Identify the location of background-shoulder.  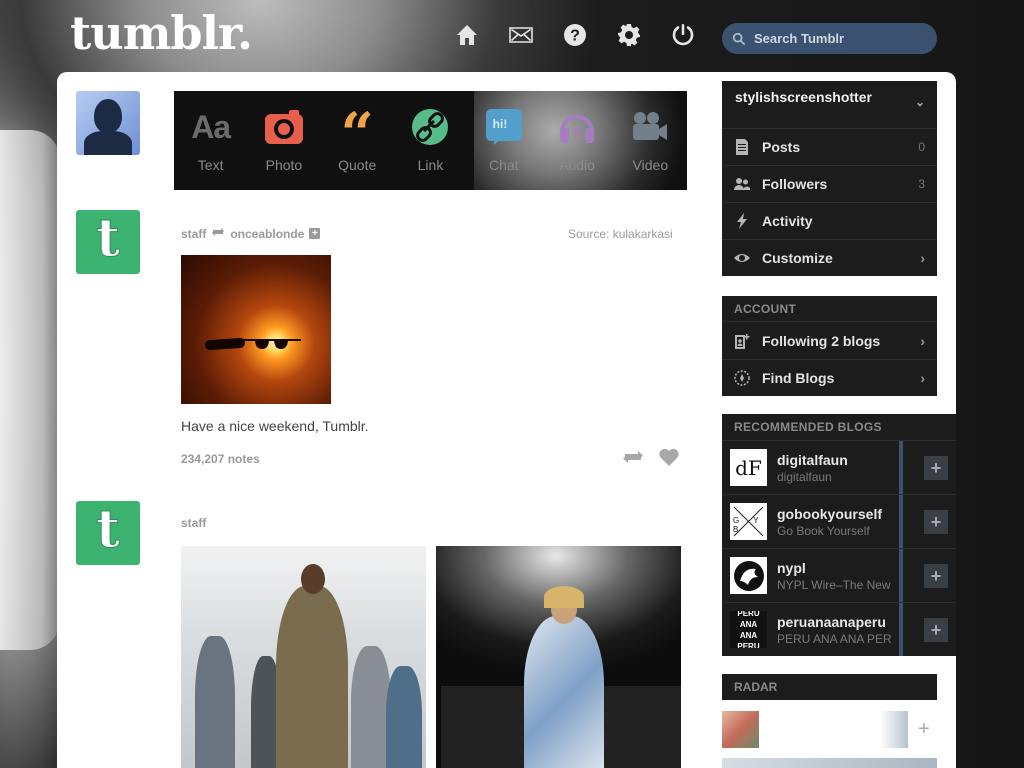
(30, 390).